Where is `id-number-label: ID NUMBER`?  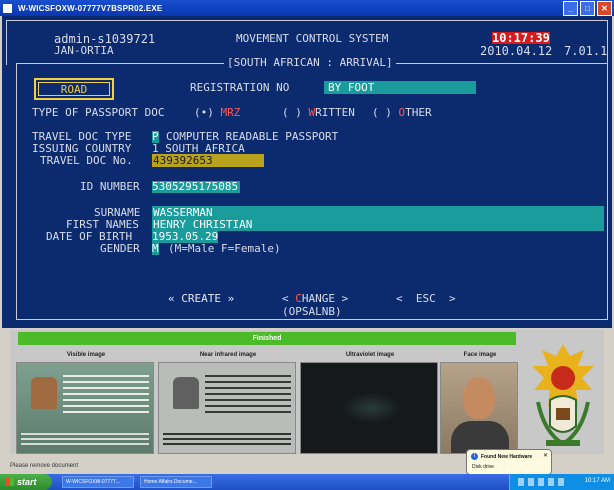
id-number-label: ID NUMBER is located at coordinates (110, 186).